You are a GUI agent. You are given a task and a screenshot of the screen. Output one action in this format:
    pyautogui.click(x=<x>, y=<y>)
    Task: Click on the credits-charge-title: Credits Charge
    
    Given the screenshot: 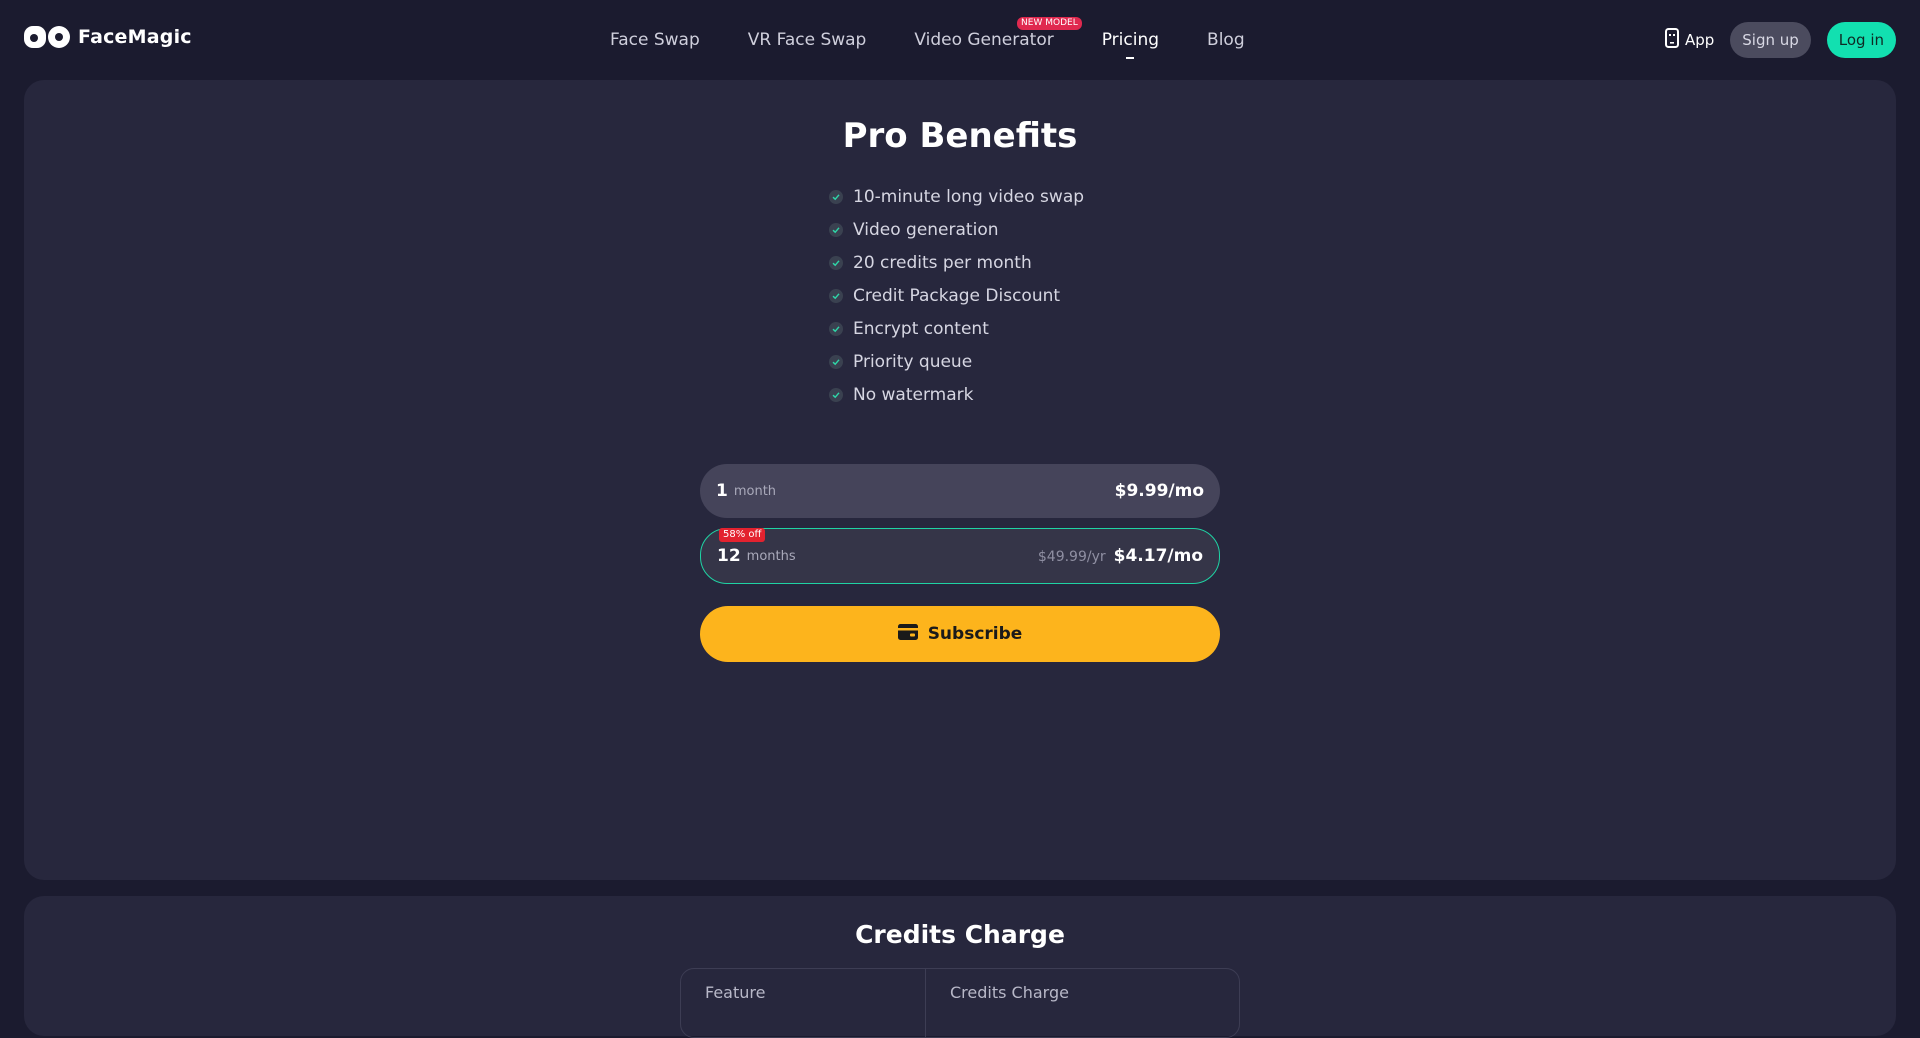 What is the action you would take?
    pyautogui.click(x=960, y=934)
    